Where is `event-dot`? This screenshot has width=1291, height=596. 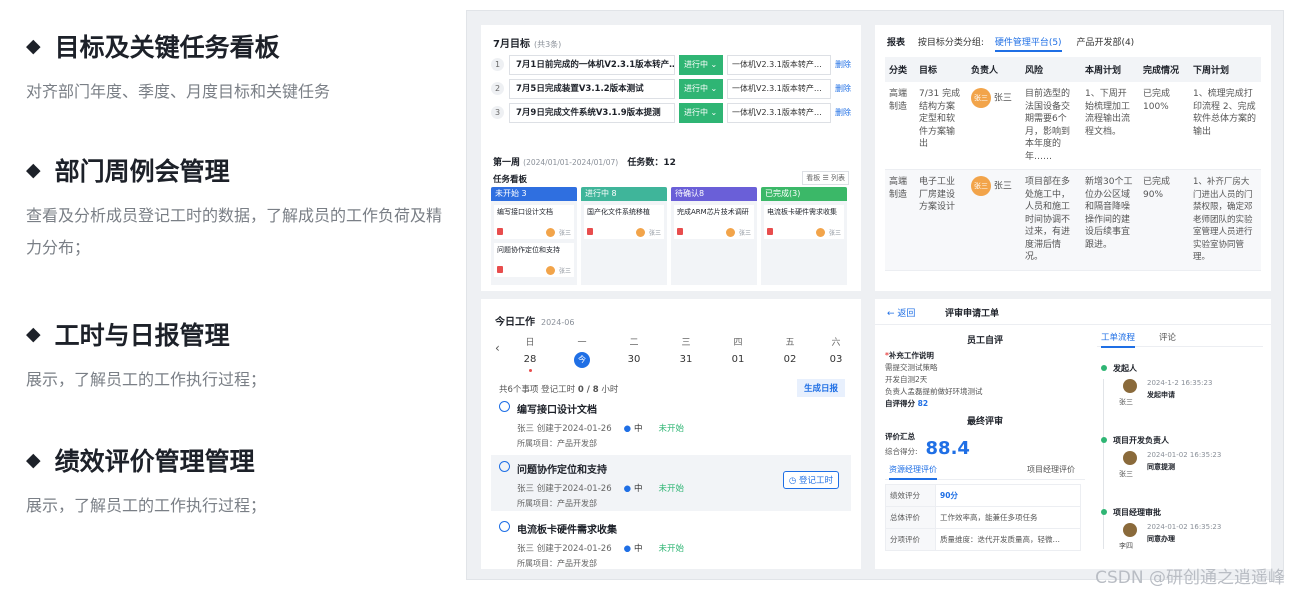 event-dot is located at coordinates (530, 370).